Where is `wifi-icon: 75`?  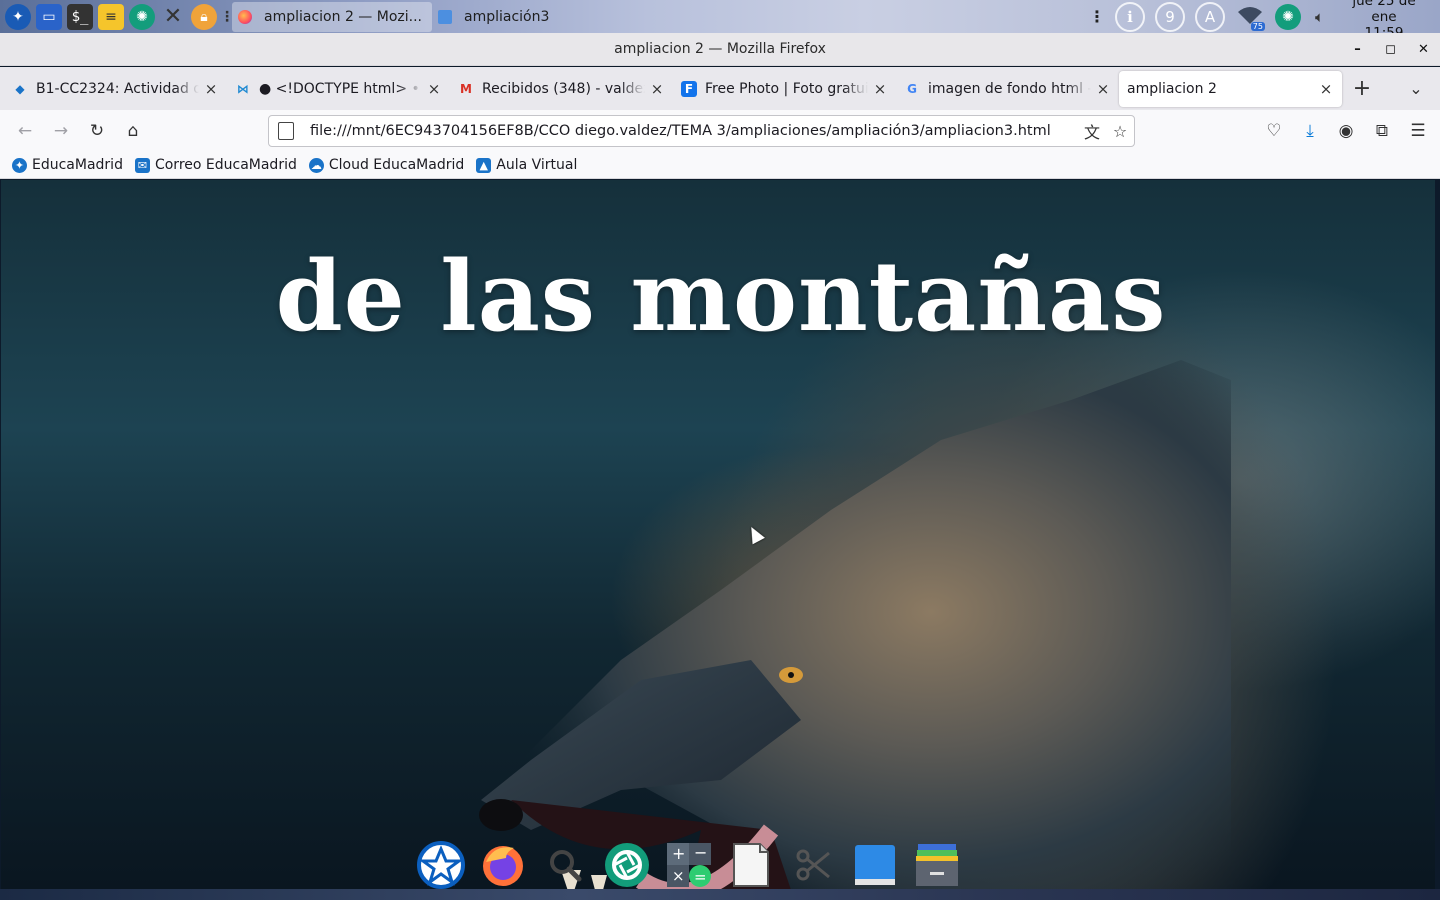 wifi-icon: 75 is located at coordinates (1251, 18).